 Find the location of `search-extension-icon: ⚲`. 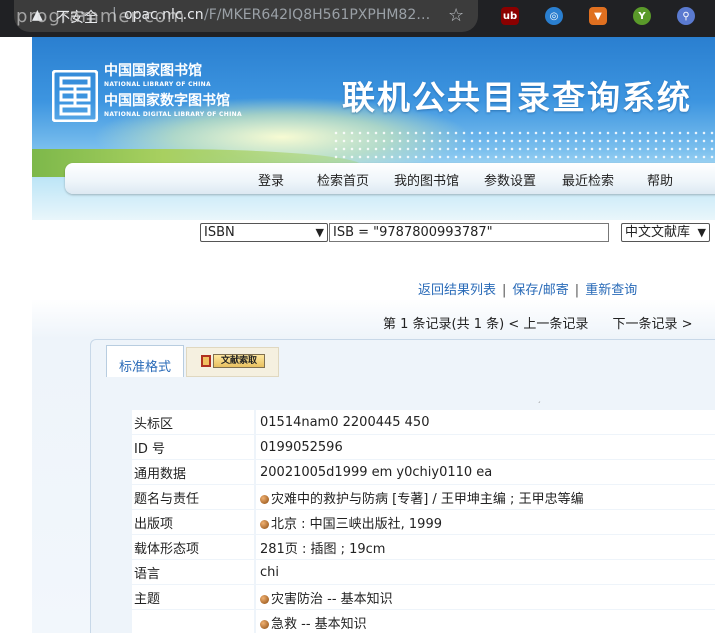

search-extension-icon: ⚲ is located at coordinates (686, 16).